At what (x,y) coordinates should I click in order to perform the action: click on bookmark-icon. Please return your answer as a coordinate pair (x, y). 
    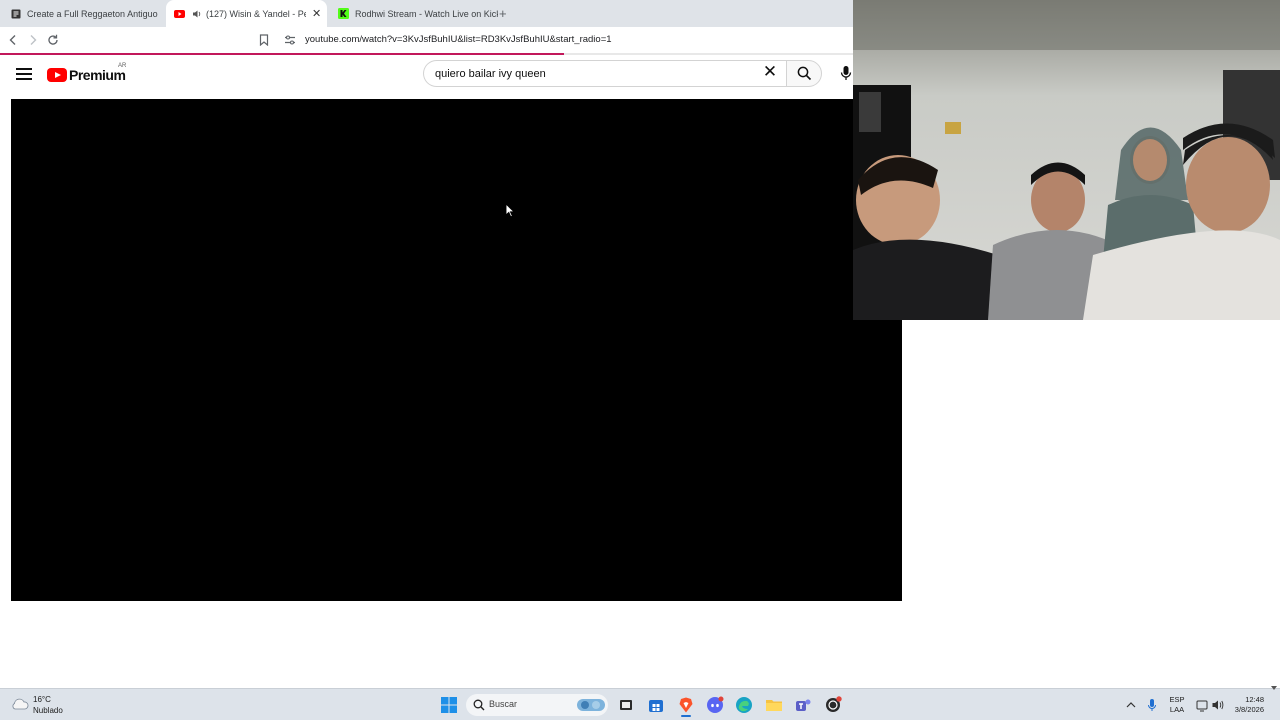
    Looking at the image, I should click on (264, 40).